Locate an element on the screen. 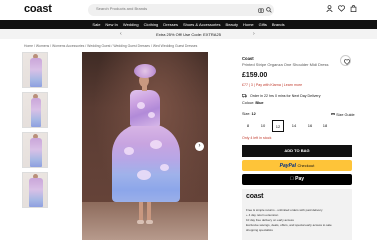 The height and width of the screenshot is (240, 377). klarna-message: £77 | 3 | Pay with Klarna | Learn more is located at coordinates (272, 85).